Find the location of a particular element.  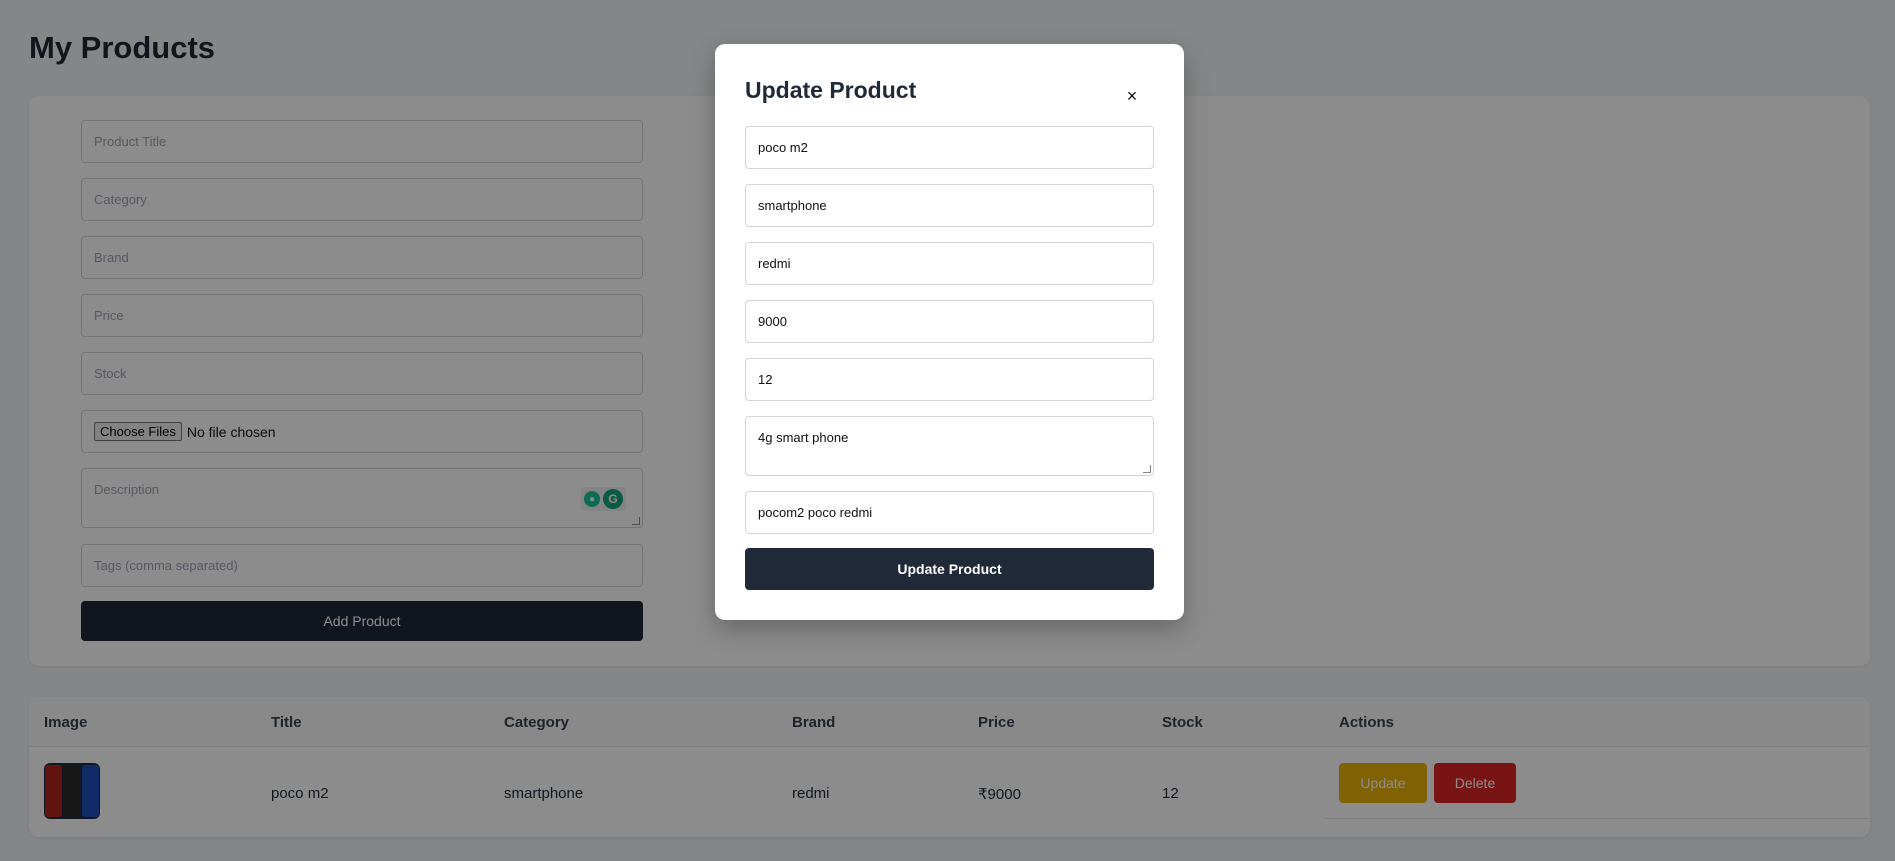

modal-description-input: 4g smart phone is located at coordinates (949, 446).